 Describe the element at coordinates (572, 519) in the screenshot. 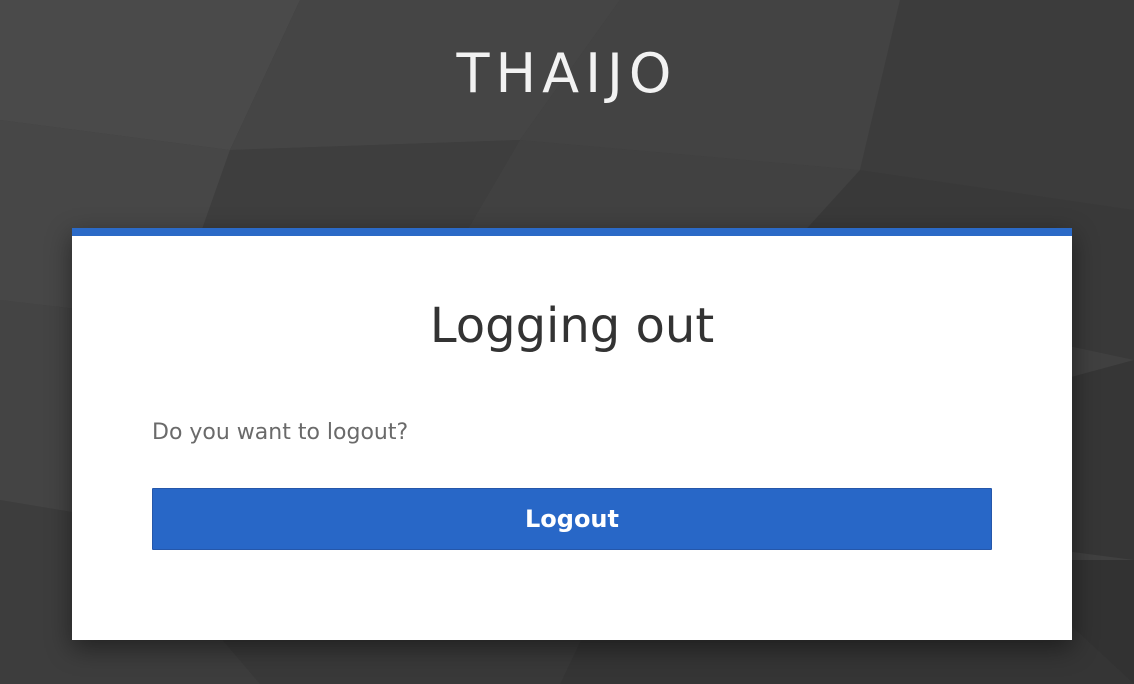

I see `logout-button: Logout` at that location.